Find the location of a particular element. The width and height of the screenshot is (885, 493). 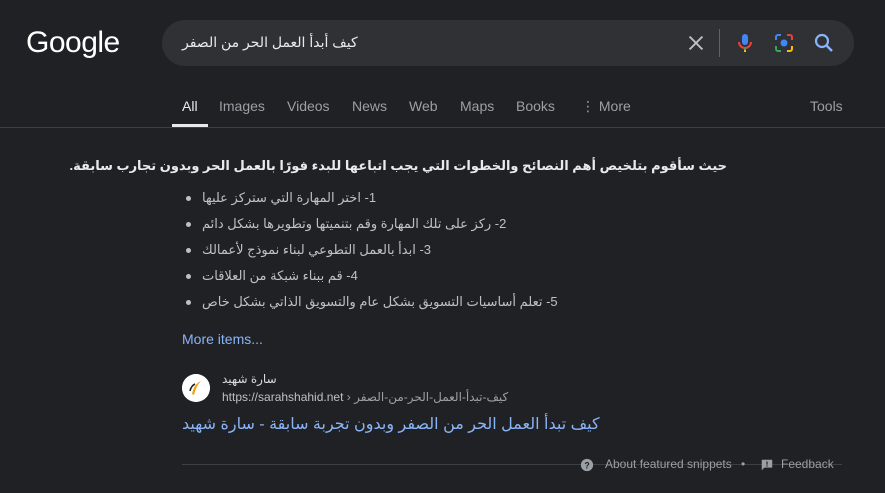

site-url-domain: https://sarahshahid.net is located at coordinates (283, 397).